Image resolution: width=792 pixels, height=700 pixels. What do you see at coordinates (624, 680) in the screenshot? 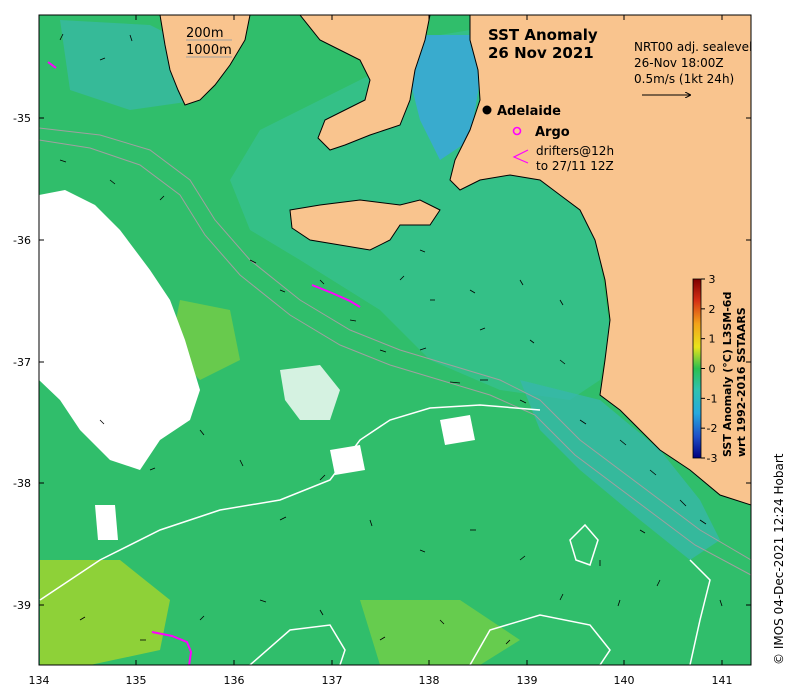
I see `x-tick-label: 140` at bounding box center [624, 680].